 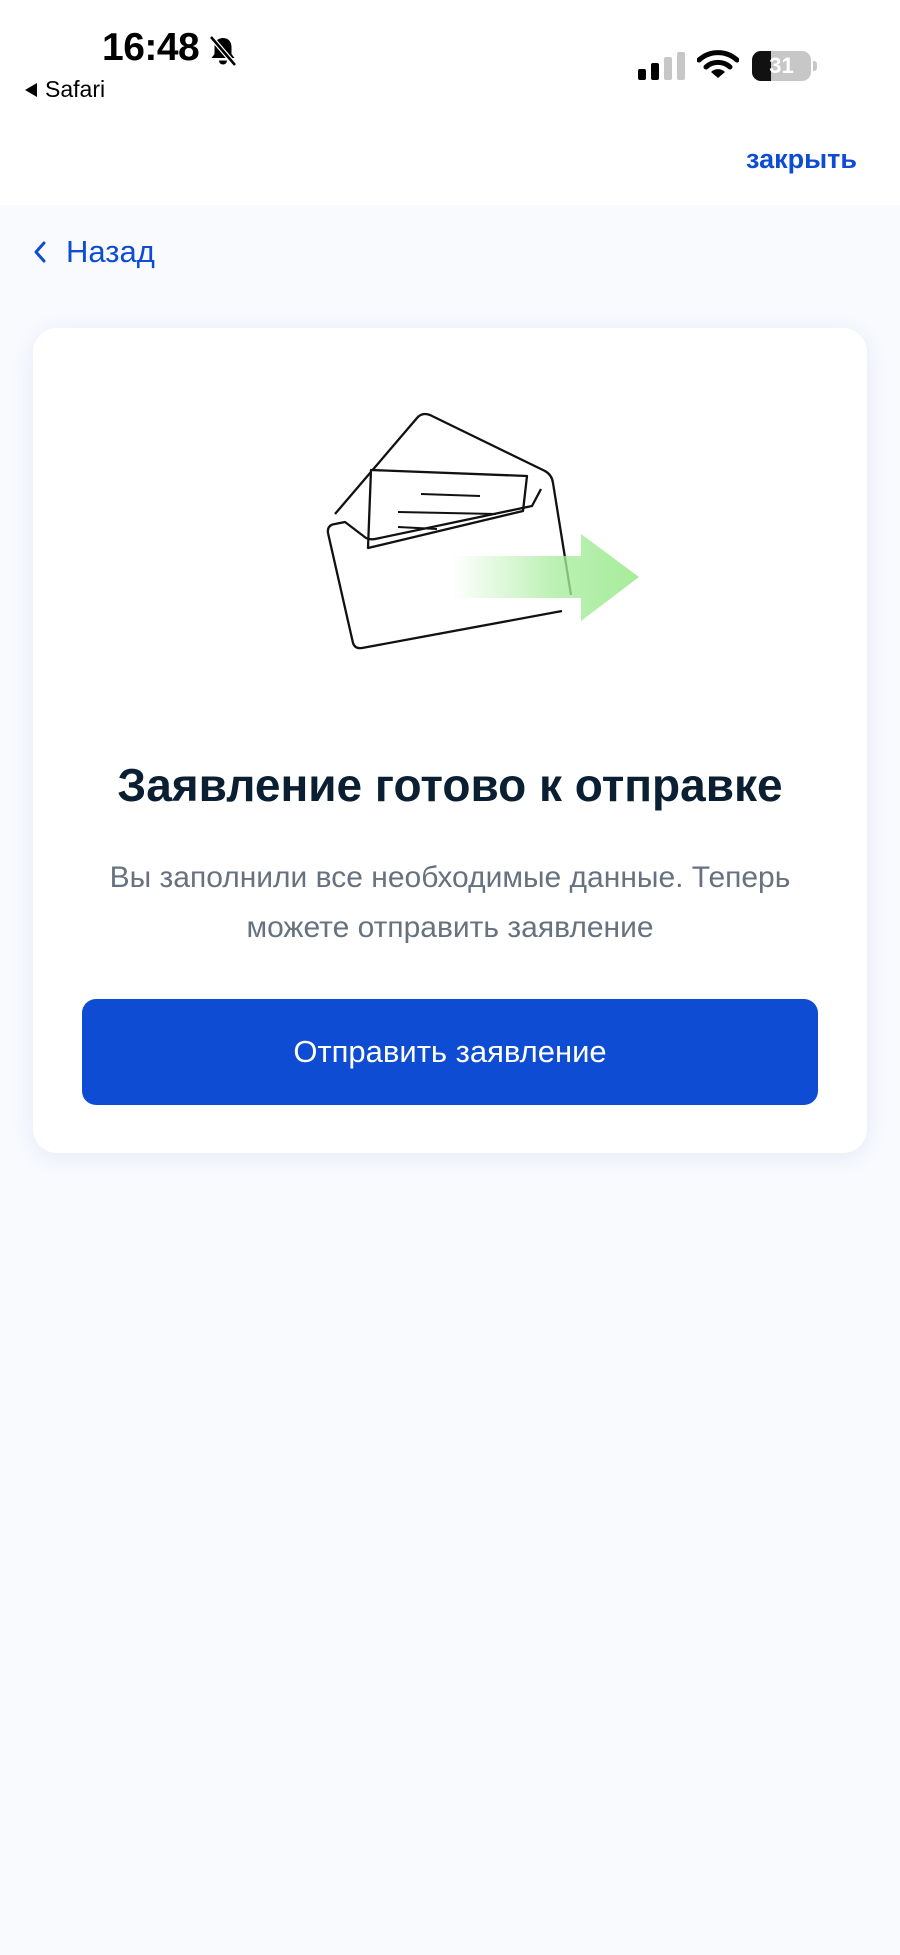 I want to click on signal-icon, so click(x=661, y=66).